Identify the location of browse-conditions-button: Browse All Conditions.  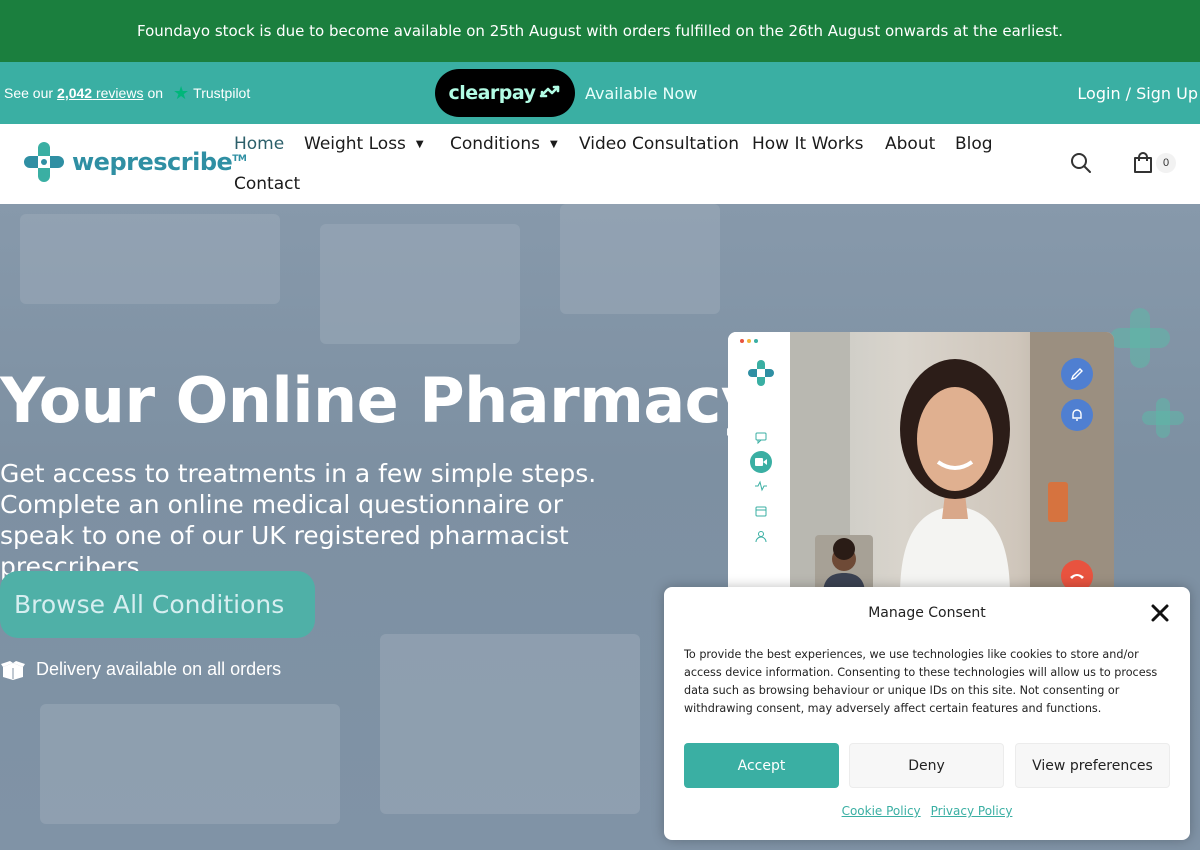
(157, 604).